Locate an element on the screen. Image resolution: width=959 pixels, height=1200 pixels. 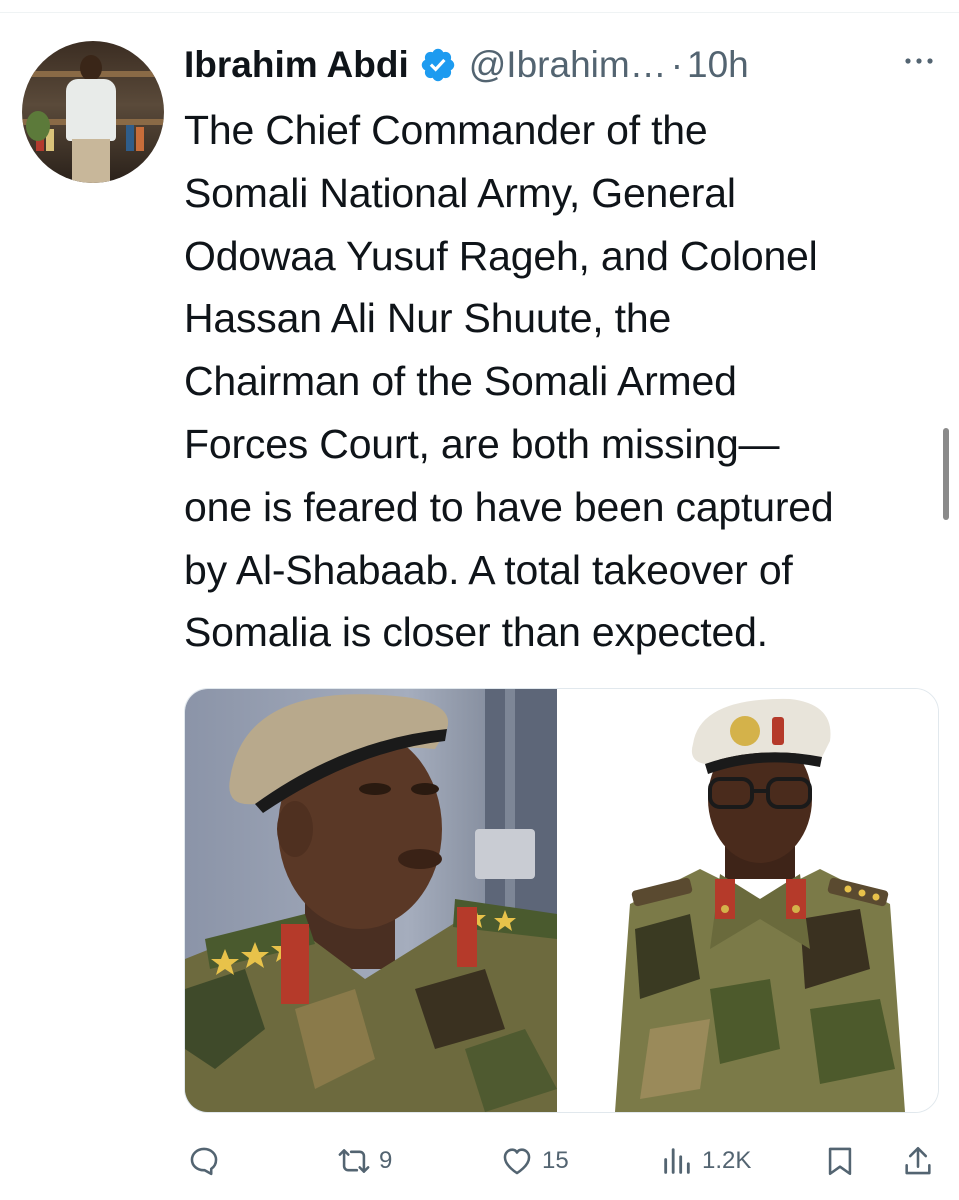
avatar-person-legs is located at coordinates (91, 161).